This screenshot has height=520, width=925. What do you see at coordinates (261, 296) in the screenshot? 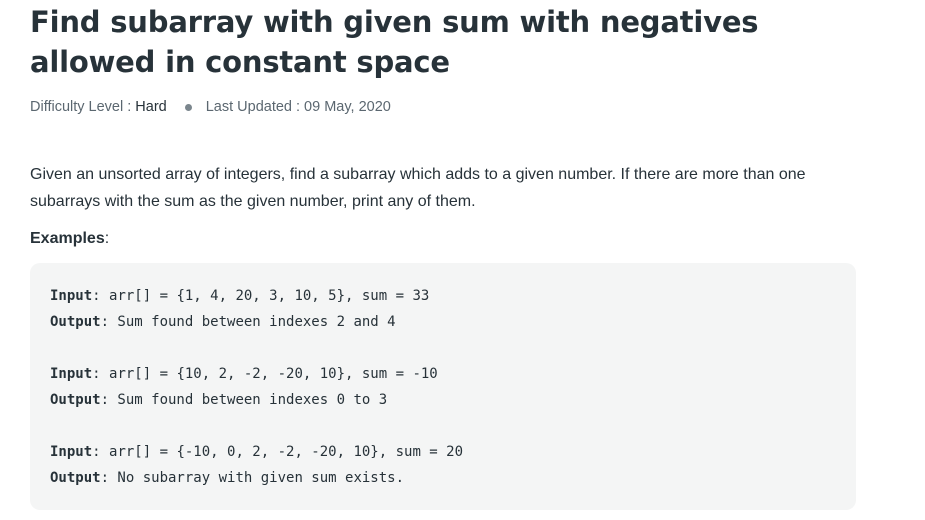
I see `input-value: : arr[] = {1, 4, 20, 3, 10, 5}, sum = 33` at bounding box center [261, 296].